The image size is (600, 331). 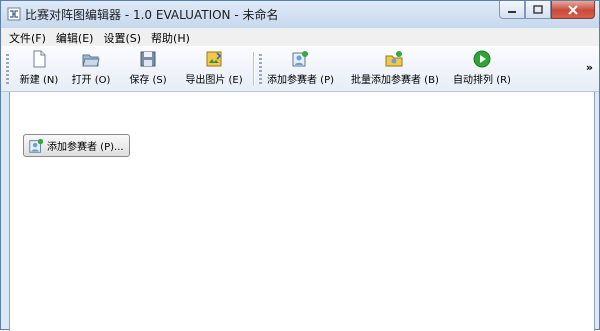 What do you see at coordinates (148, 80) in the screenshot?
I see `save-label: 保存 (S)` at bounding box center [148, 80].